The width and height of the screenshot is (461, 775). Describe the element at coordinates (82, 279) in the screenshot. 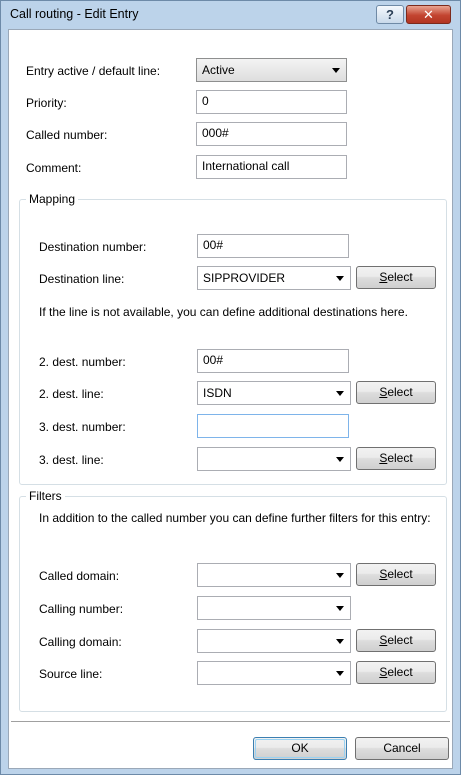

I see `destination-line-label: Destination line:` at that location.